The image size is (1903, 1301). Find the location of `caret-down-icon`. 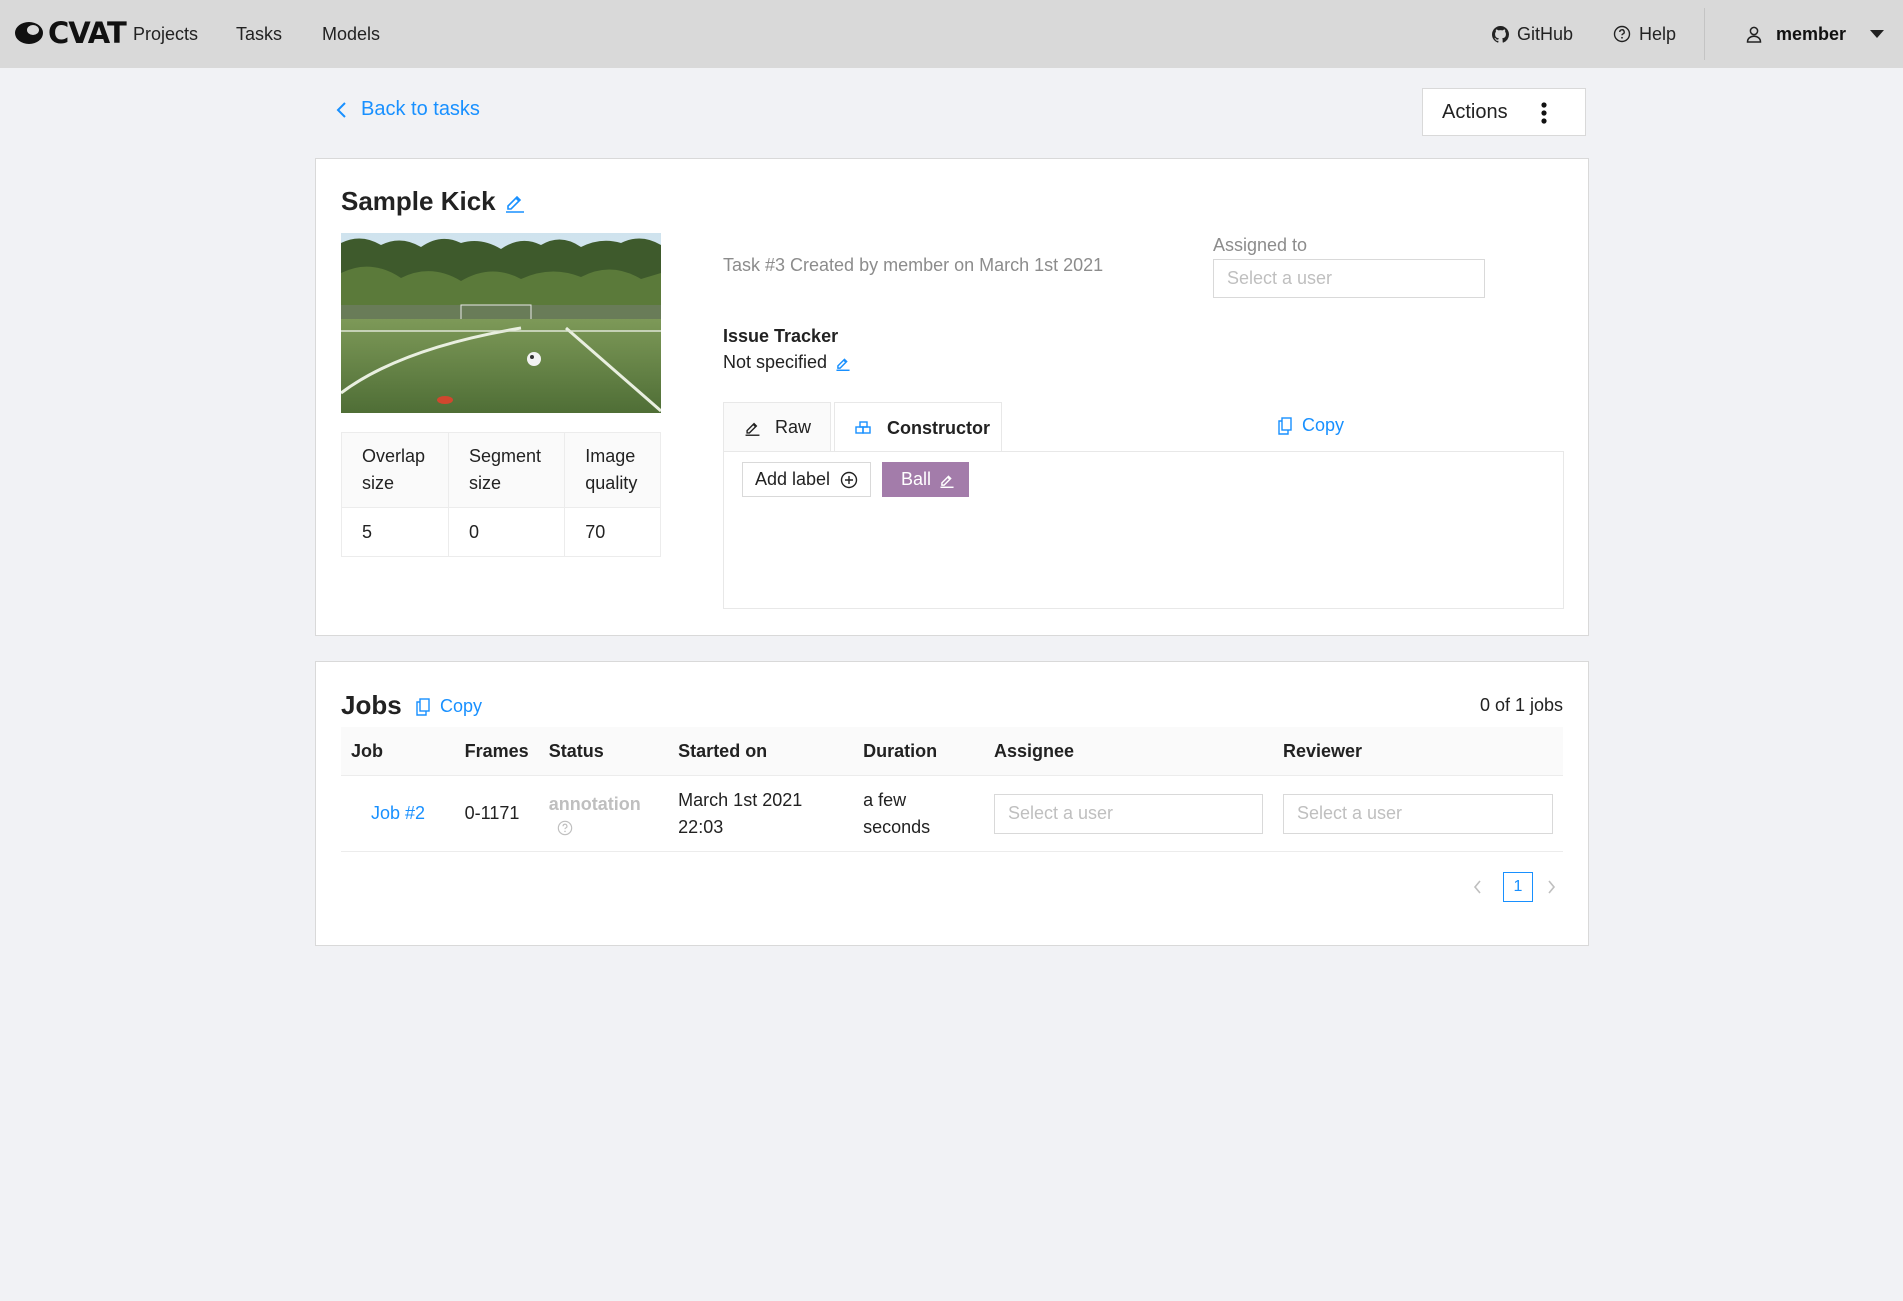

caret-down-icon is located at coordinates (1877, 33).